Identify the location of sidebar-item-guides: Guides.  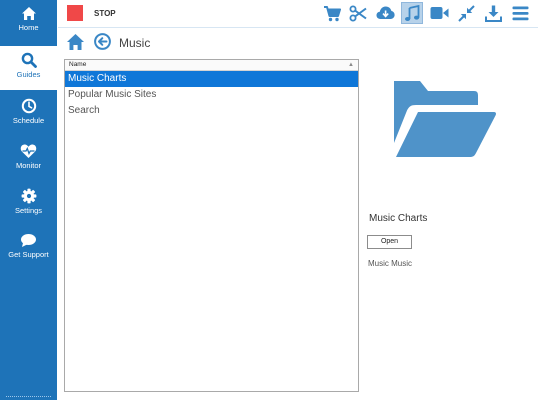
(28, 68).